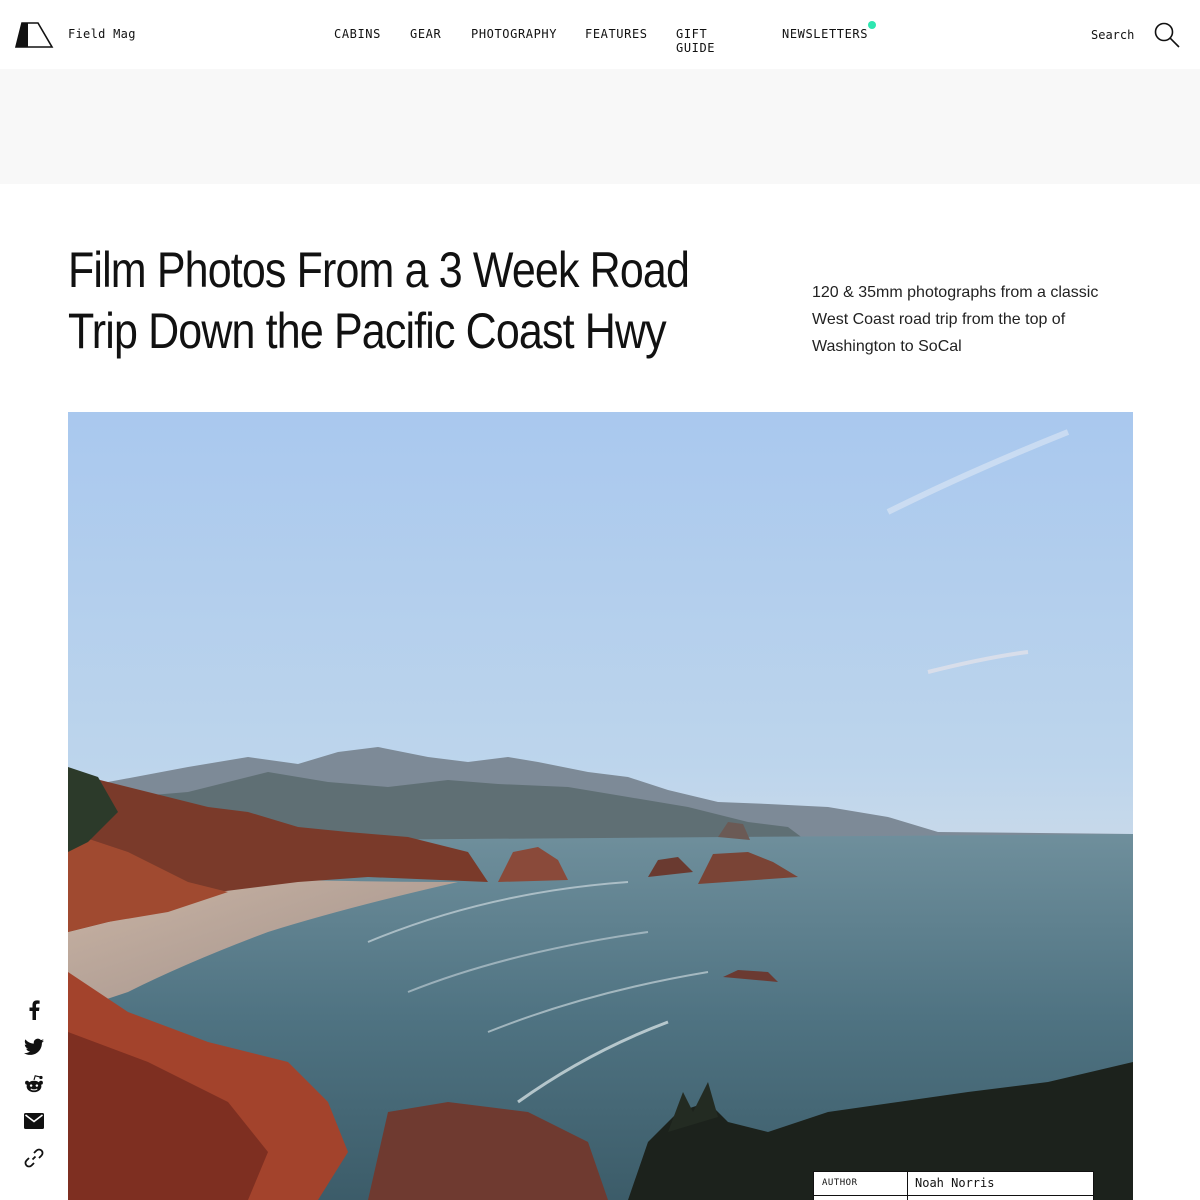  I want to click on article-dek-line-2: West Coast road trip from the top of, so click(939, 319).